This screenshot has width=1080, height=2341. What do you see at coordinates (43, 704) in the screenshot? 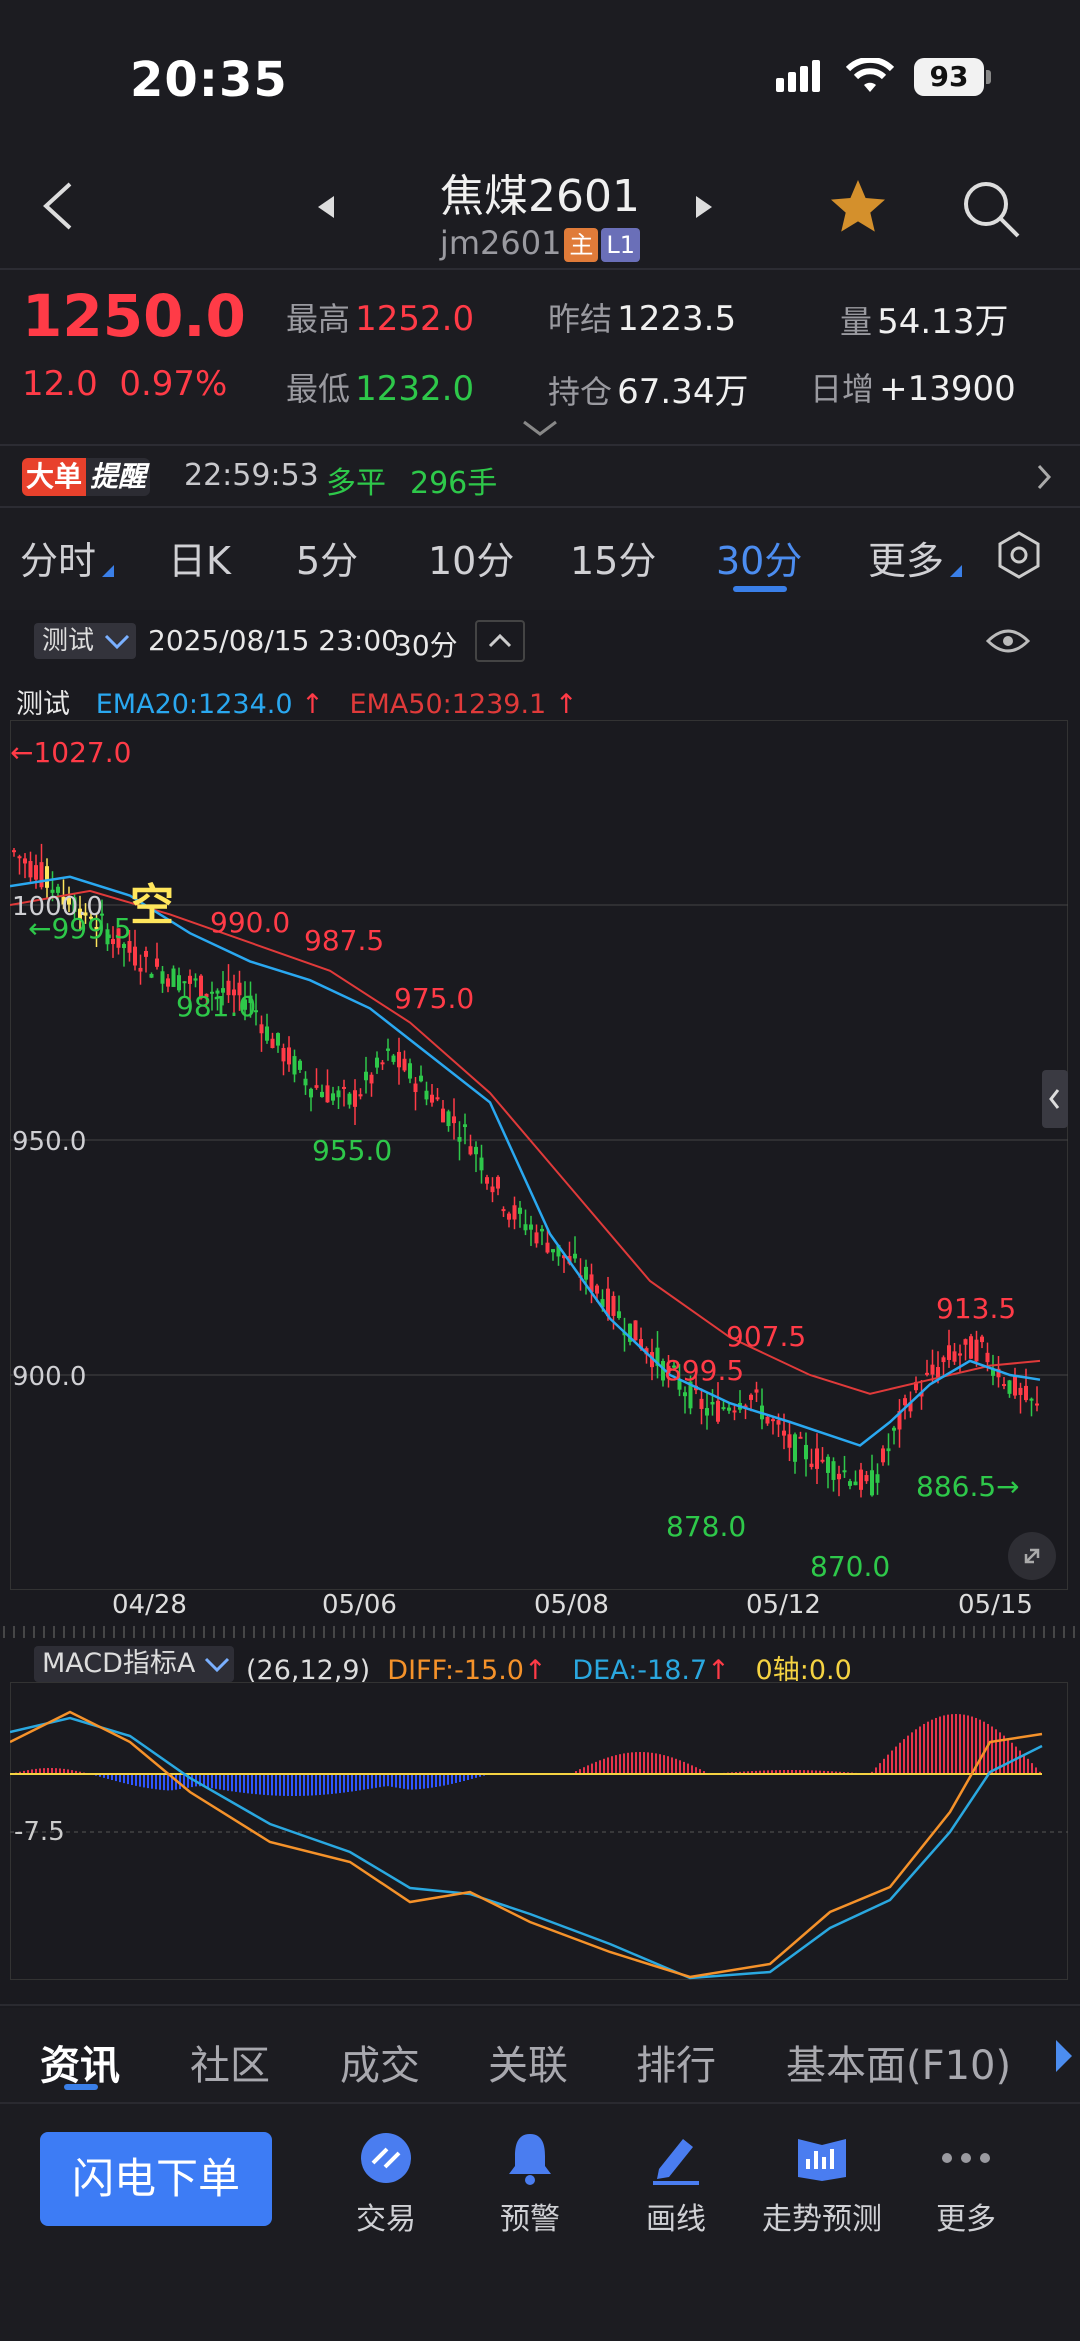
I see `ema-legend-label: 测试` at bounding box center [43, 704].